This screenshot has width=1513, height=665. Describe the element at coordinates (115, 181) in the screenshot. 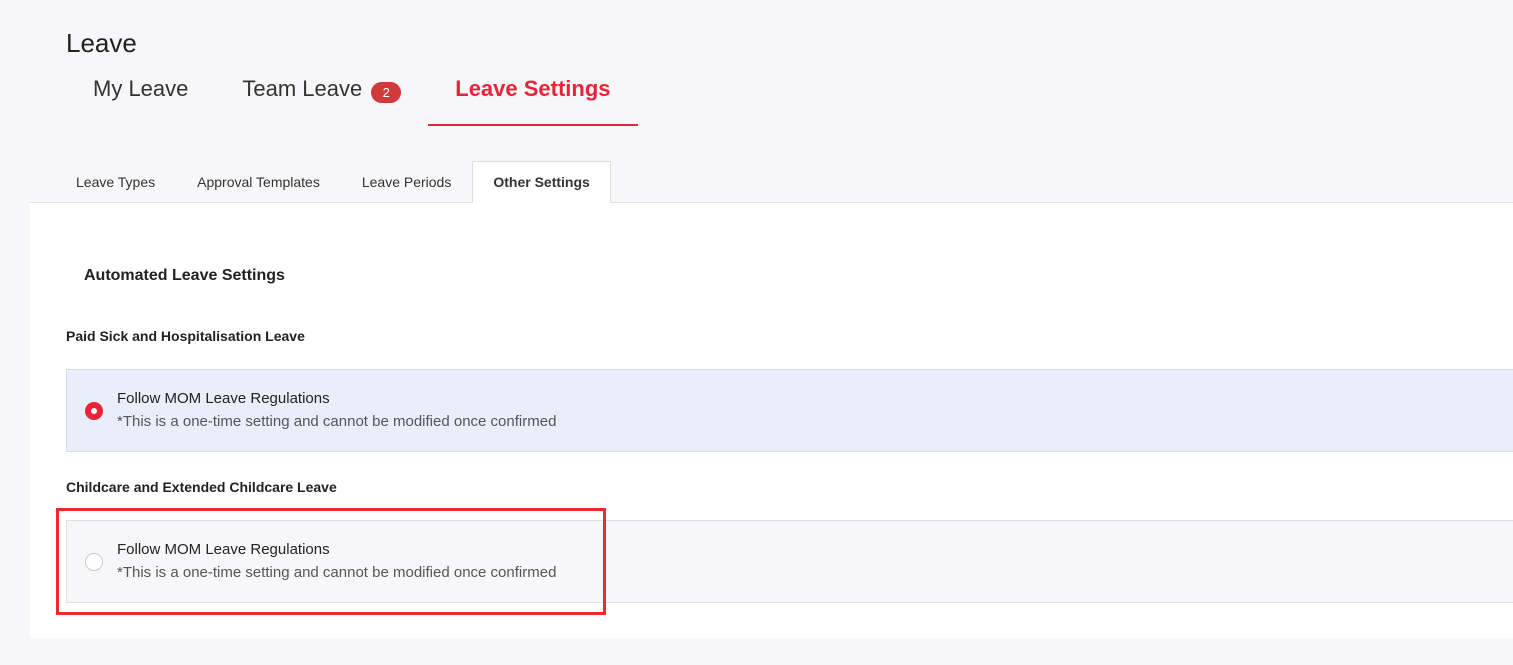

I see `subtab-leave-types: Leave Types` at that location.